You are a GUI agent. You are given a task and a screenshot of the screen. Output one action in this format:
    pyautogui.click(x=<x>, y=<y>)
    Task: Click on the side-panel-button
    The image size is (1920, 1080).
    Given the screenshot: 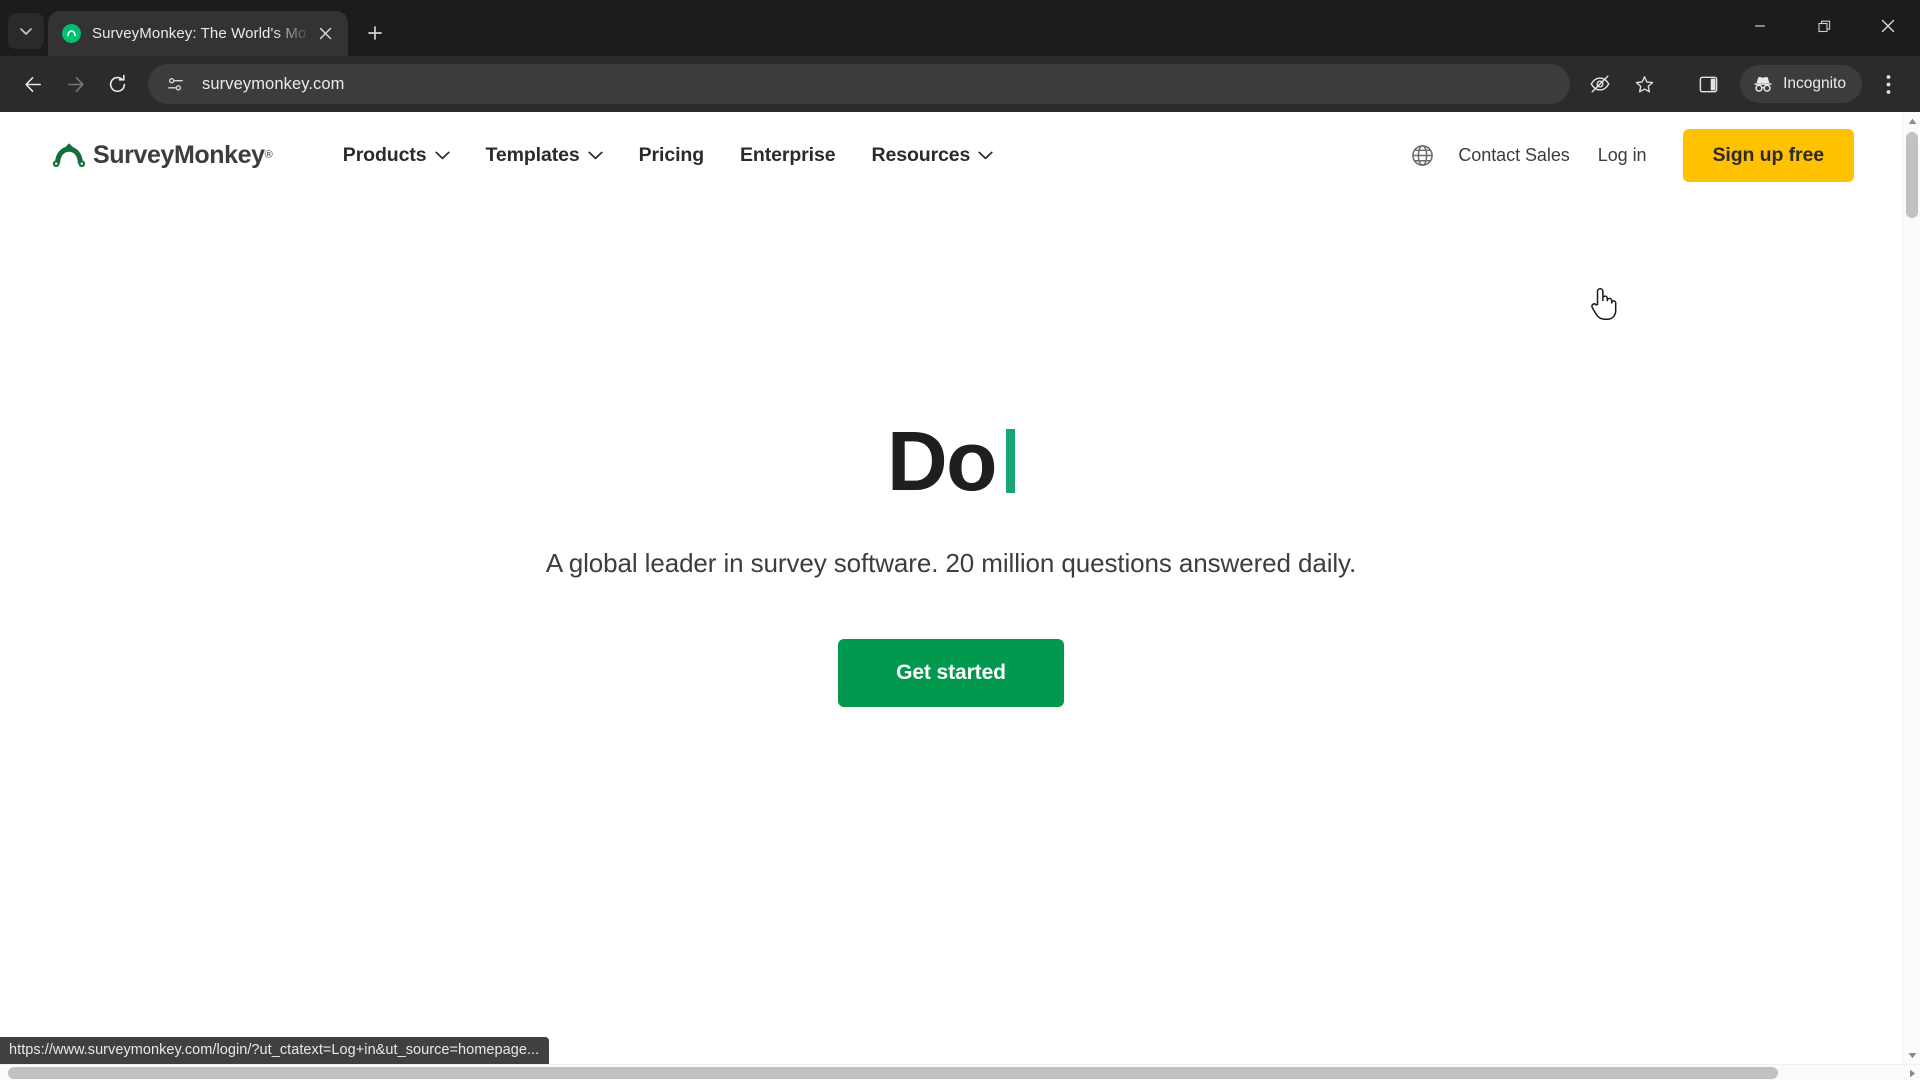 What is the action you would take?
    pyautogui.click(x=1708, y=84)
    